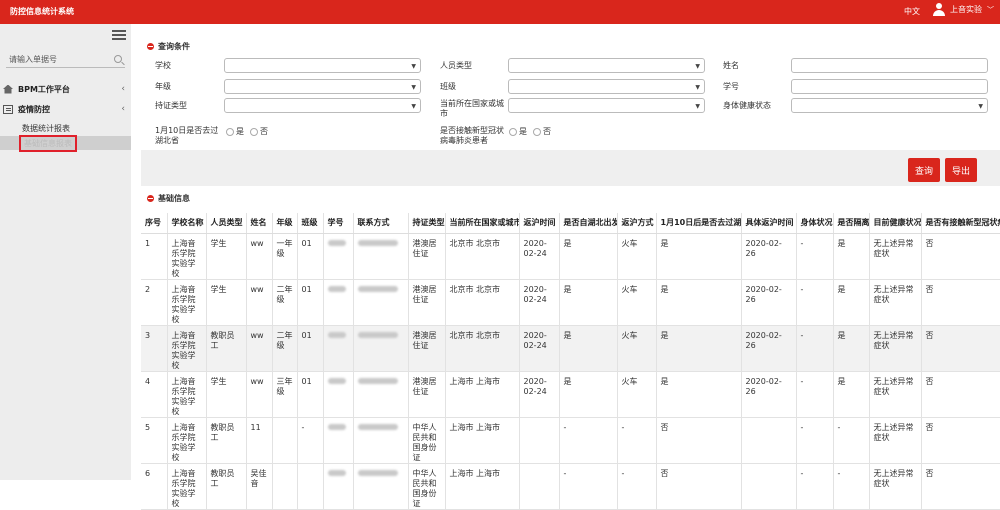  What do you see at coordinates (163, 86) in the screenshot?
I see `grade-label: 年级` at bounding box center [163, 86].